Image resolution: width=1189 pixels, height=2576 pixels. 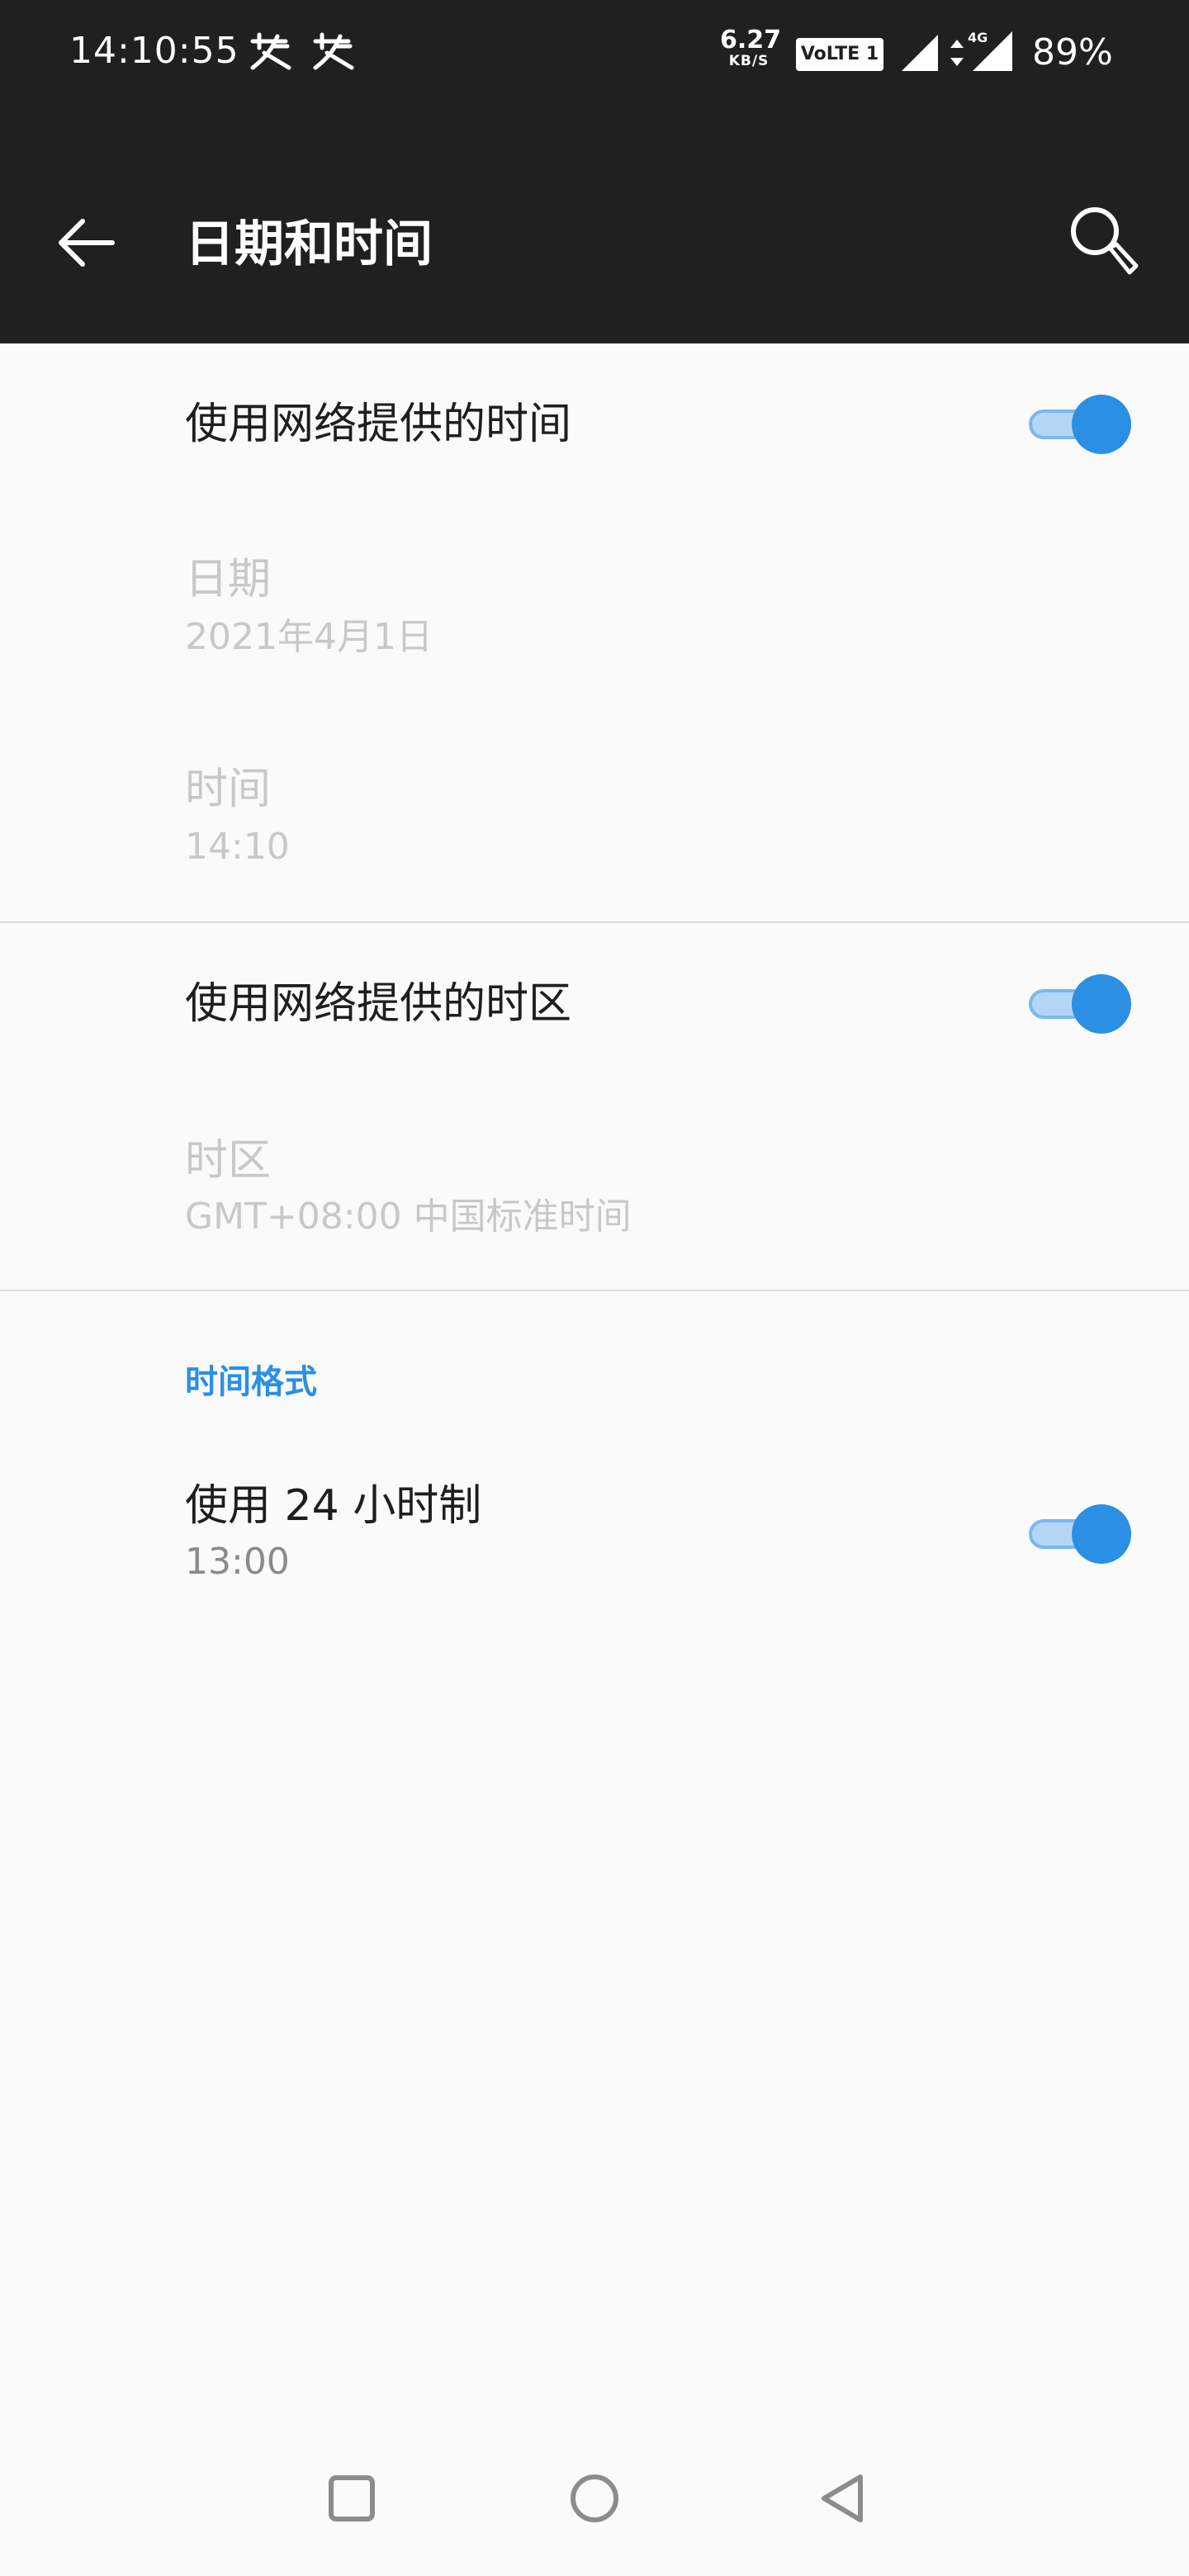 I want to click on network-speed: 6.27 KB/S, so click(x=751, y=47).